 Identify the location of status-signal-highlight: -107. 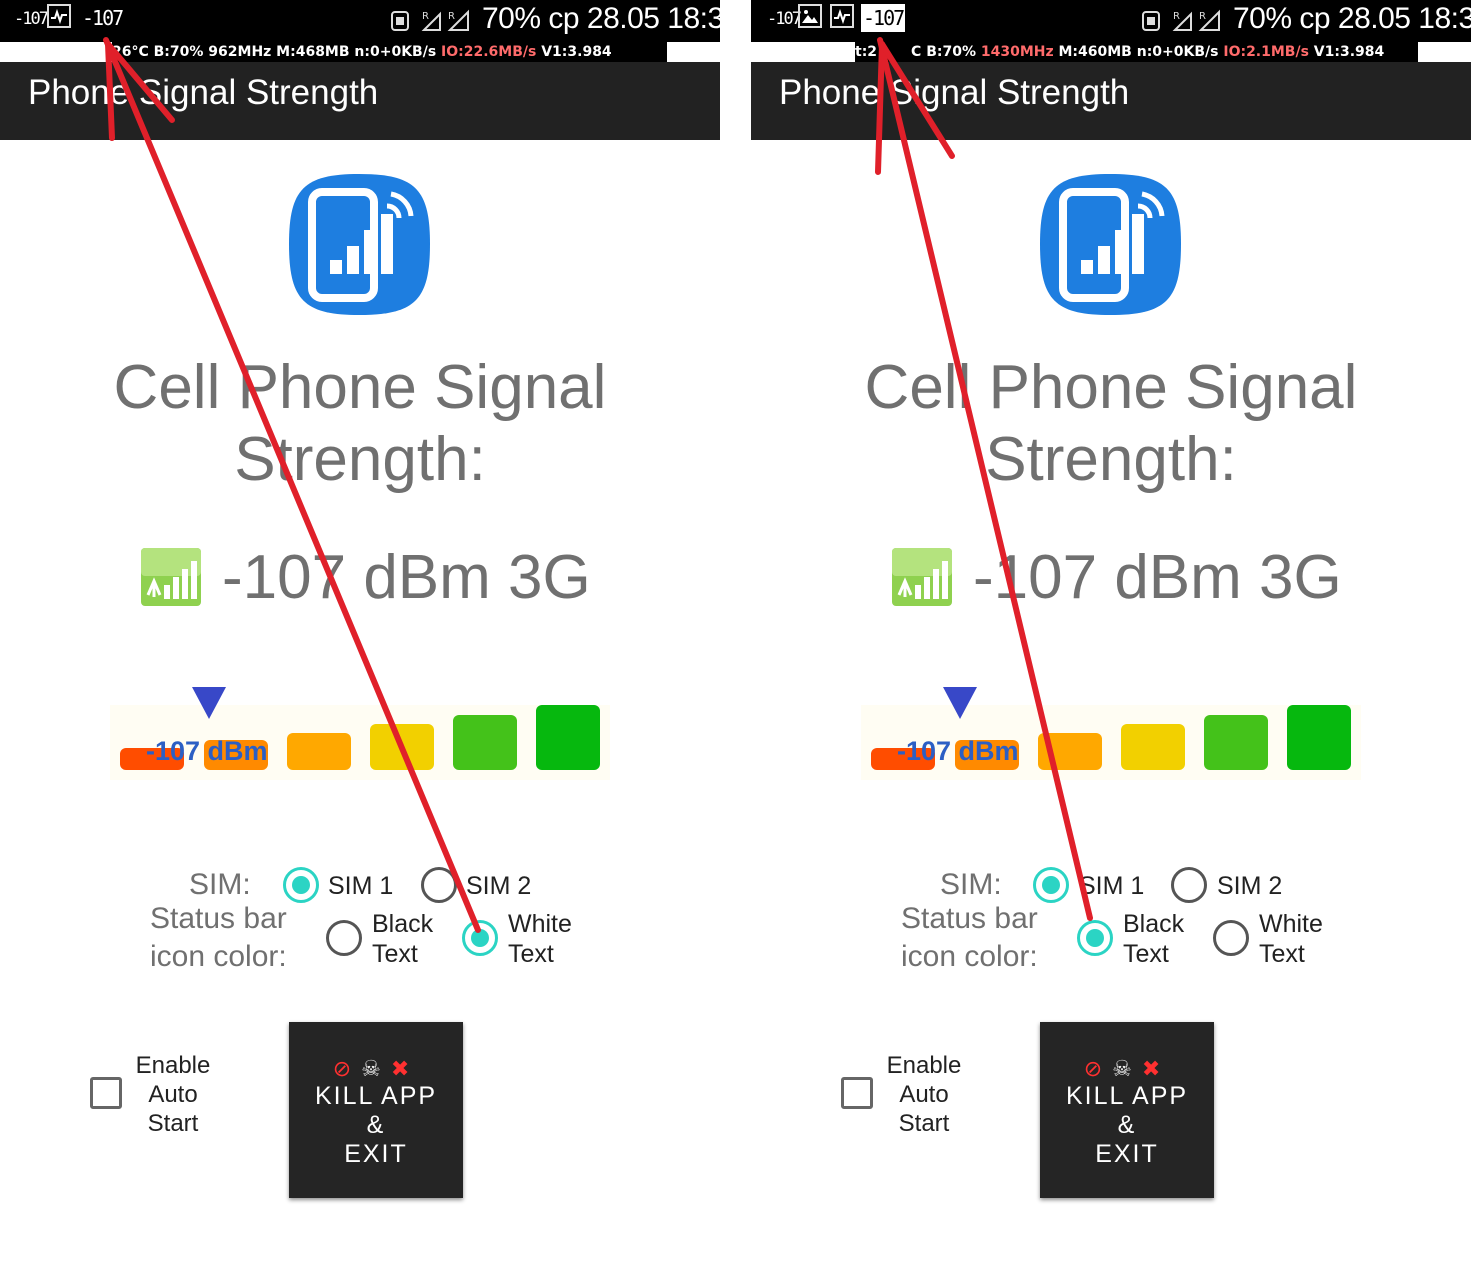
(103, 18).